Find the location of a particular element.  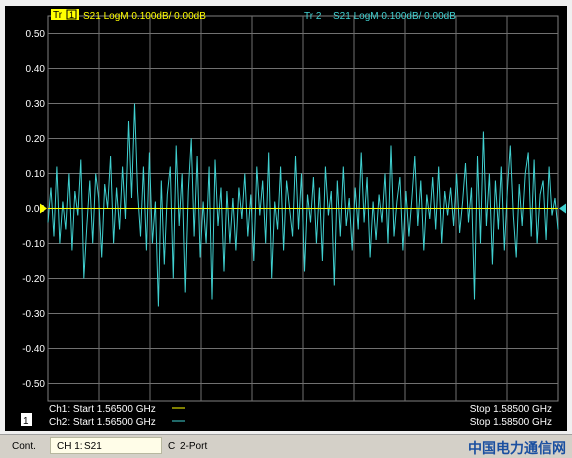

y-tick-label: -0.20 is located at coordinates (33, 279).